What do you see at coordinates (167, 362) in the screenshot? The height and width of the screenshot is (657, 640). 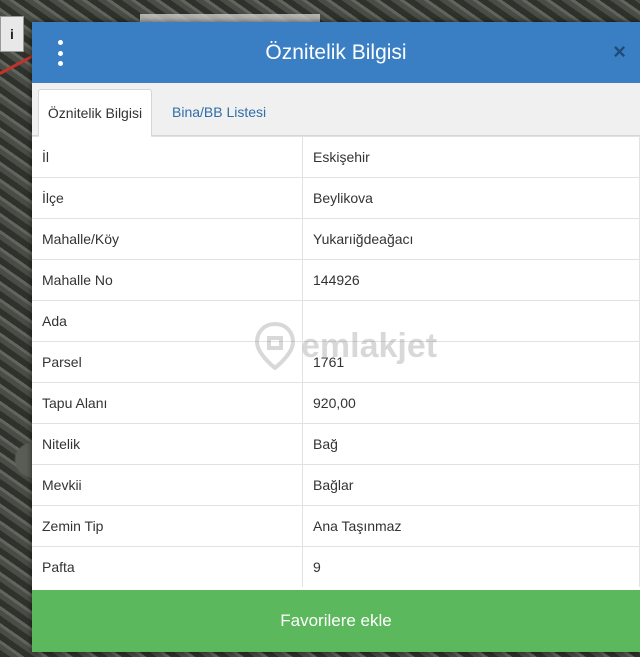 I see `attribute-key: Parsel` at bounding box center [167, 362].